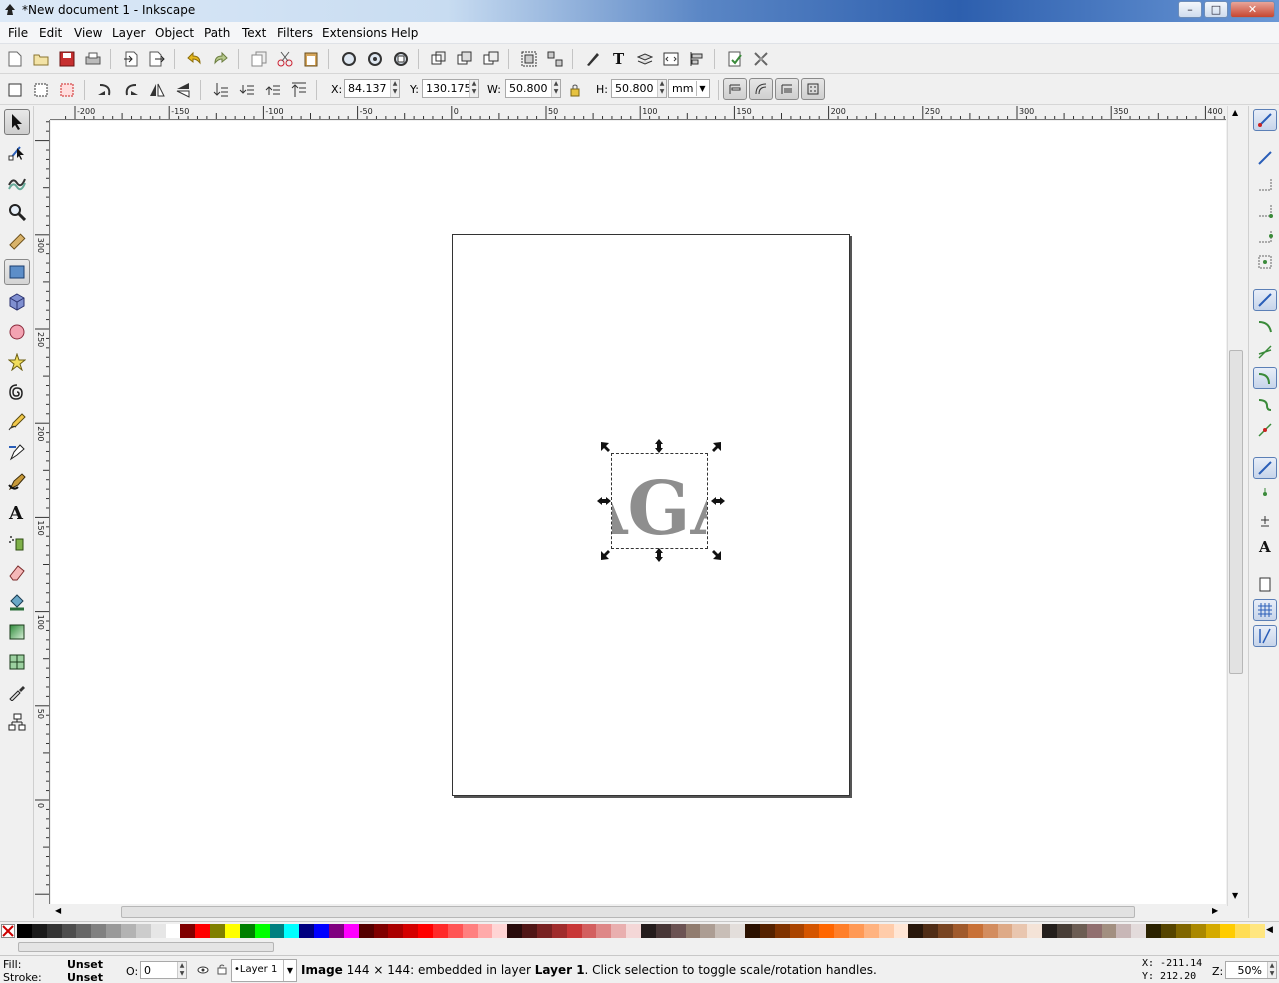 The image size is (1279, 983). I want to click on horizontal-scrollbar: ◀ ▶, so click(638, 912).